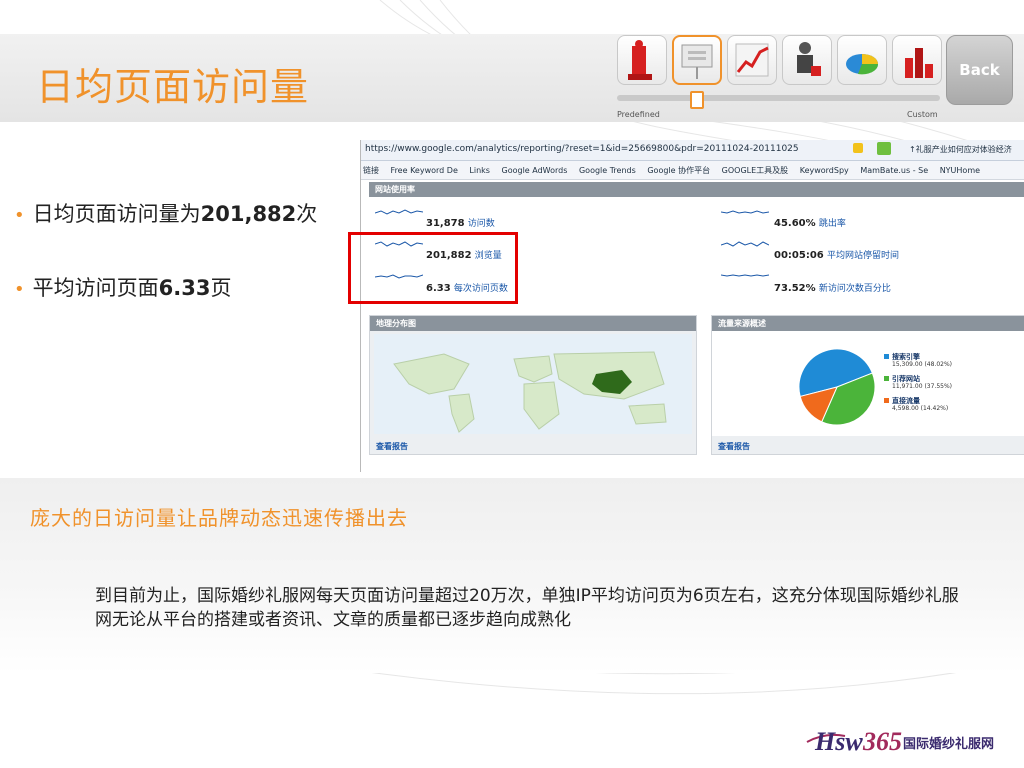  Describe the element at coordinates (371, 170) in the screenshot. I see `bookmark-item: 链接` at that location.